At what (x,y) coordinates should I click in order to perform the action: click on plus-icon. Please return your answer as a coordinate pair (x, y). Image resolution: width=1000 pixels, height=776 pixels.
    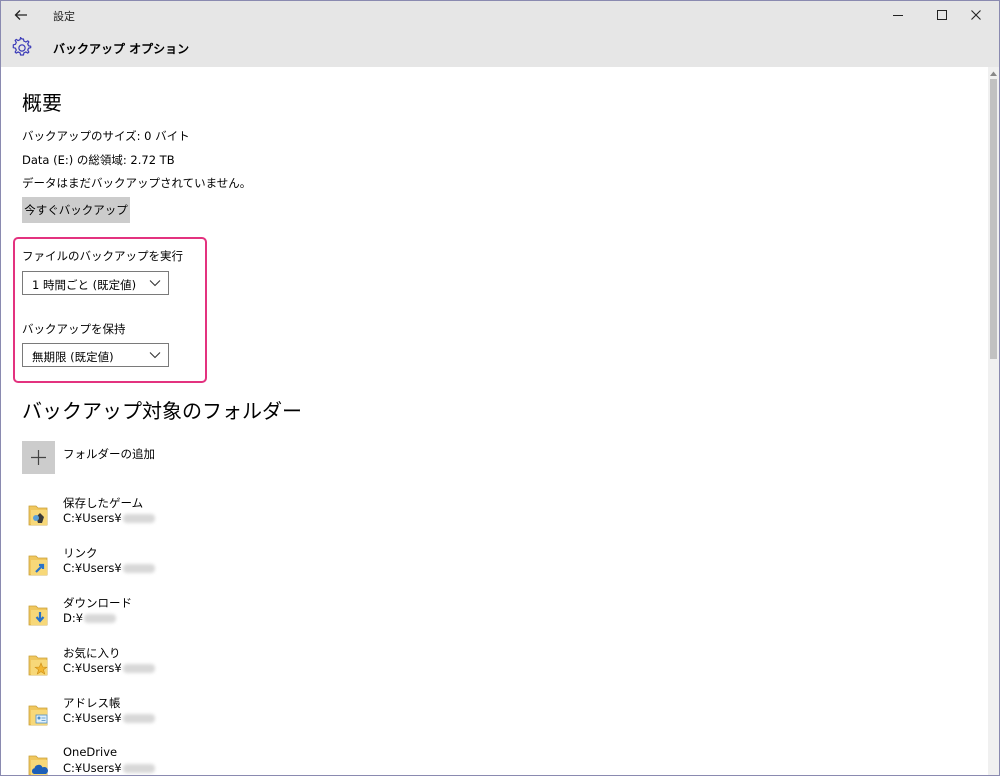
    Looking at the image, I should click on (38, 457).